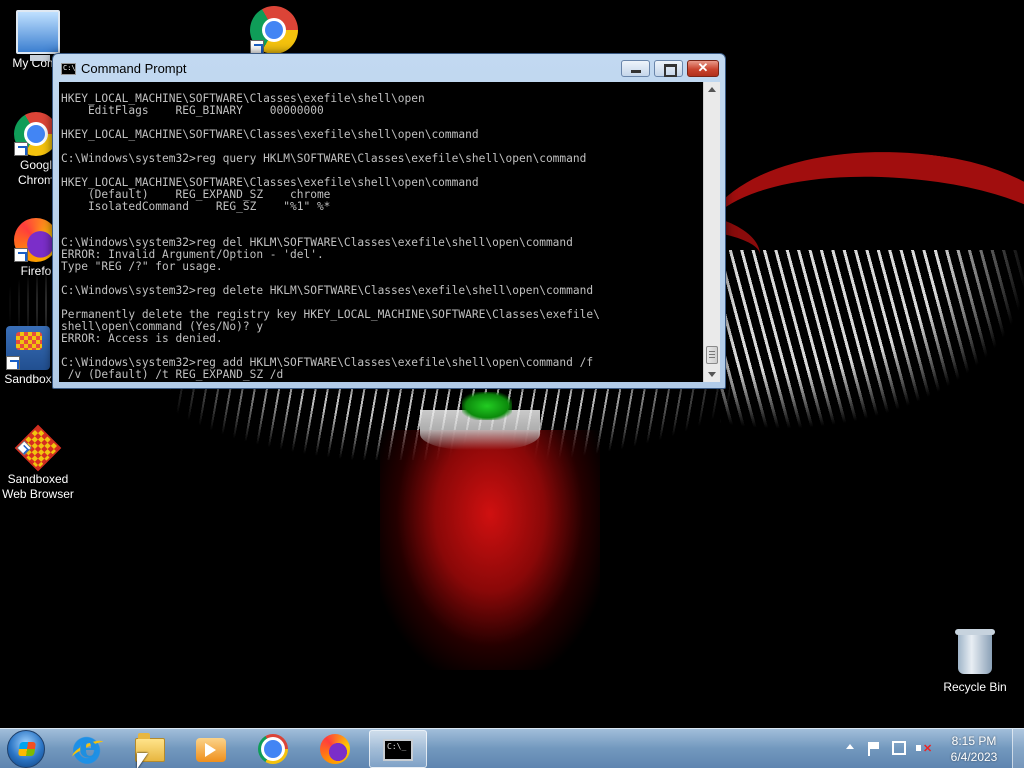 The width and height of the screenshot is (1024, 768). I want to click on taskbar-ie-button, so click(89, 749).